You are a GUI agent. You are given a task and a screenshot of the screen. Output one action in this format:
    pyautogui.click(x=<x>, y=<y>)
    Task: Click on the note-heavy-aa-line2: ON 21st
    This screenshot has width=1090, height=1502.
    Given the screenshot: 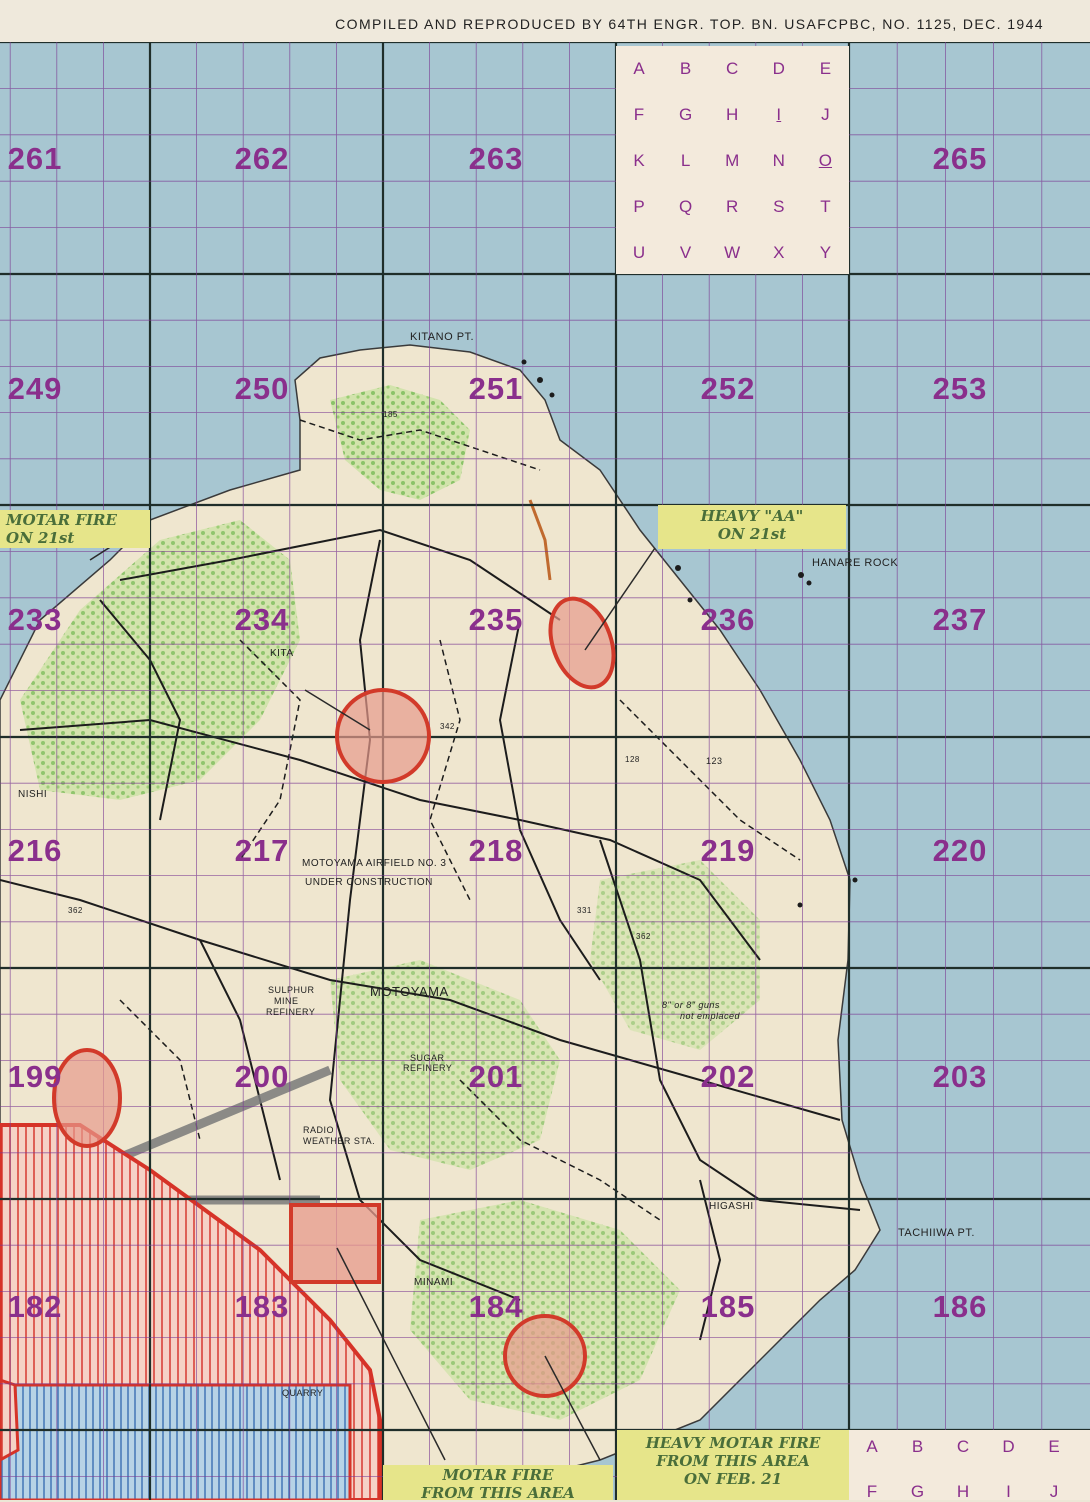 What is the action you would take?
    pyautogui.click(x=752, y=534)
    